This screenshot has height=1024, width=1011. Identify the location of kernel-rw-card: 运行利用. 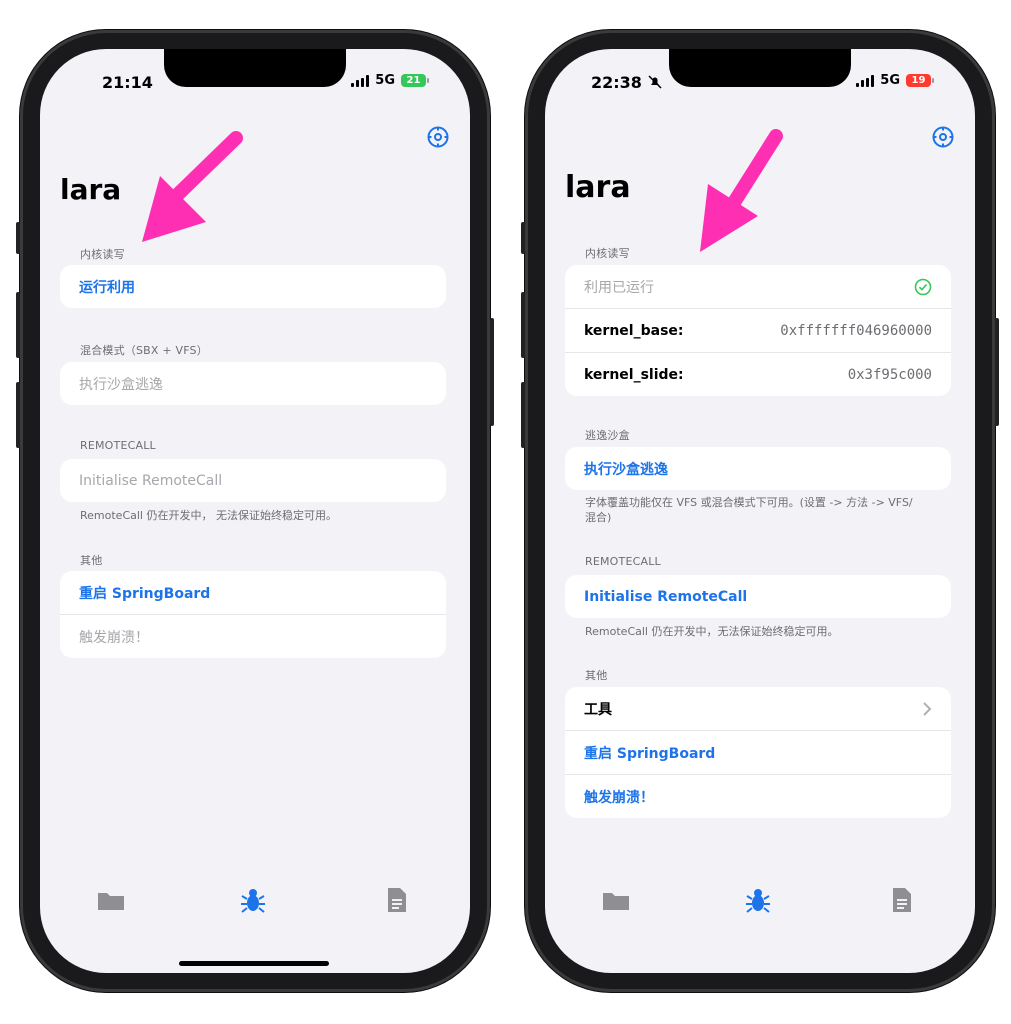
(253, 286).